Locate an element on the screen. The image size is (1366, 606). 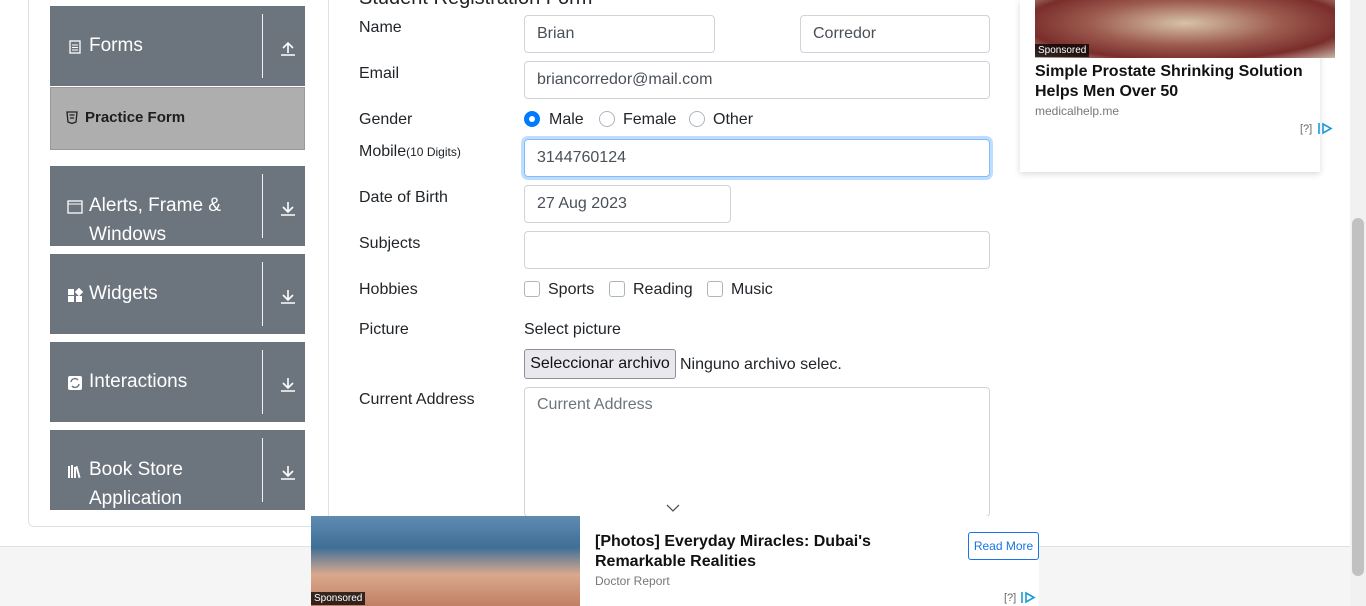
sidebar-group-book-store: Book Store Application is located at coordinates (177, 470).